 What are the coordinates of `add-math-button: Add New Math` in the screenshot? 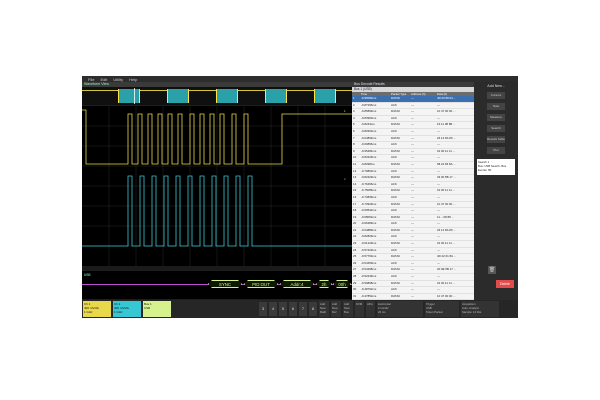 It's located at (324, 309).